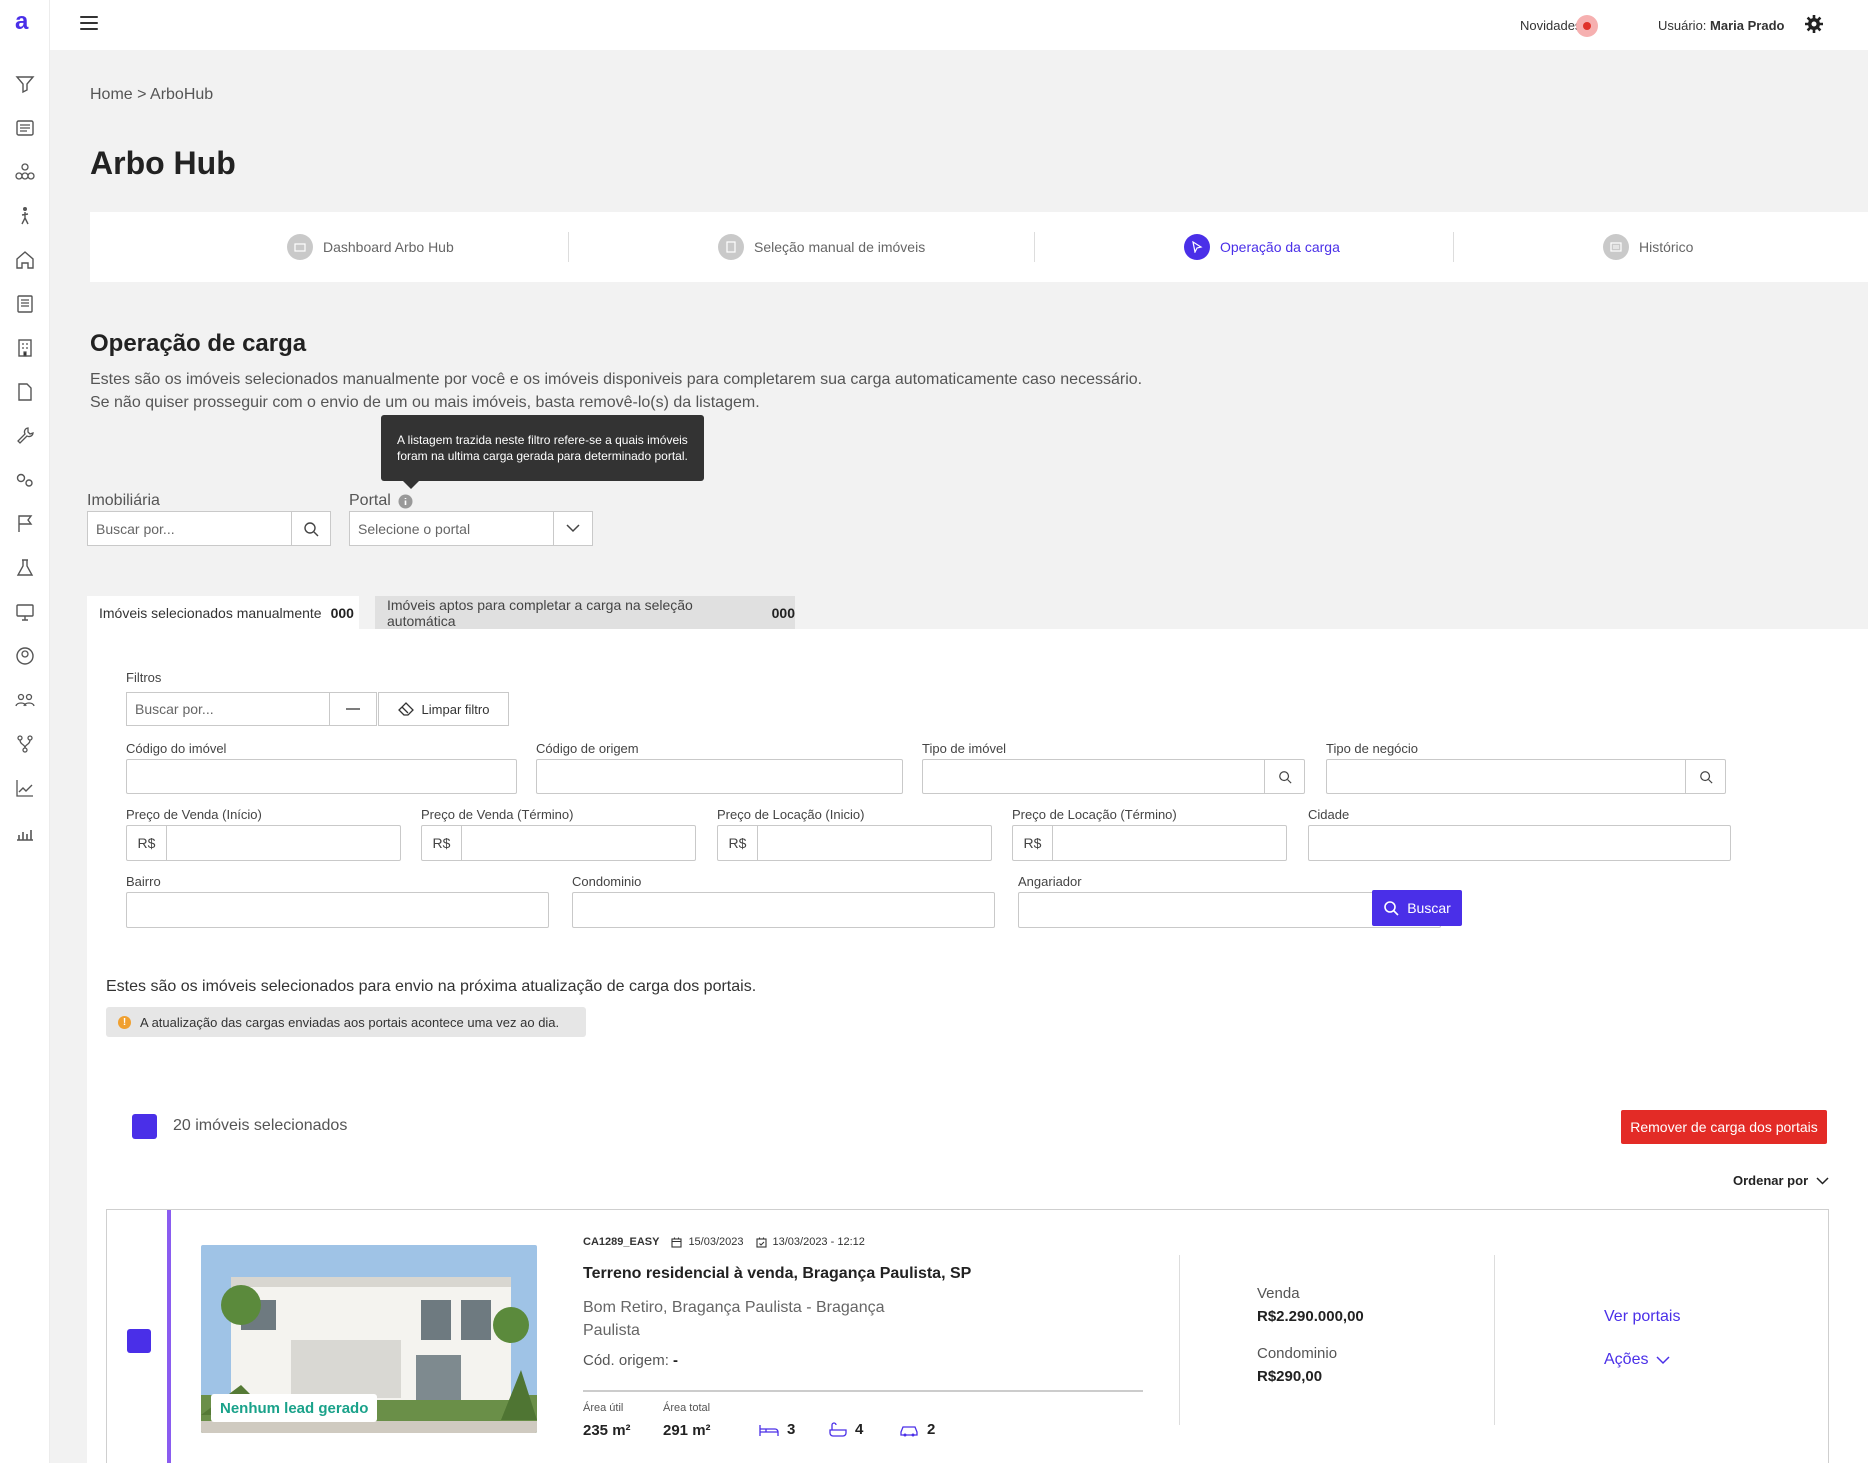 Image resolution: width=1868 pixels, height=1463 pixels. I want to click on notification-dot, so click(1587, 26).